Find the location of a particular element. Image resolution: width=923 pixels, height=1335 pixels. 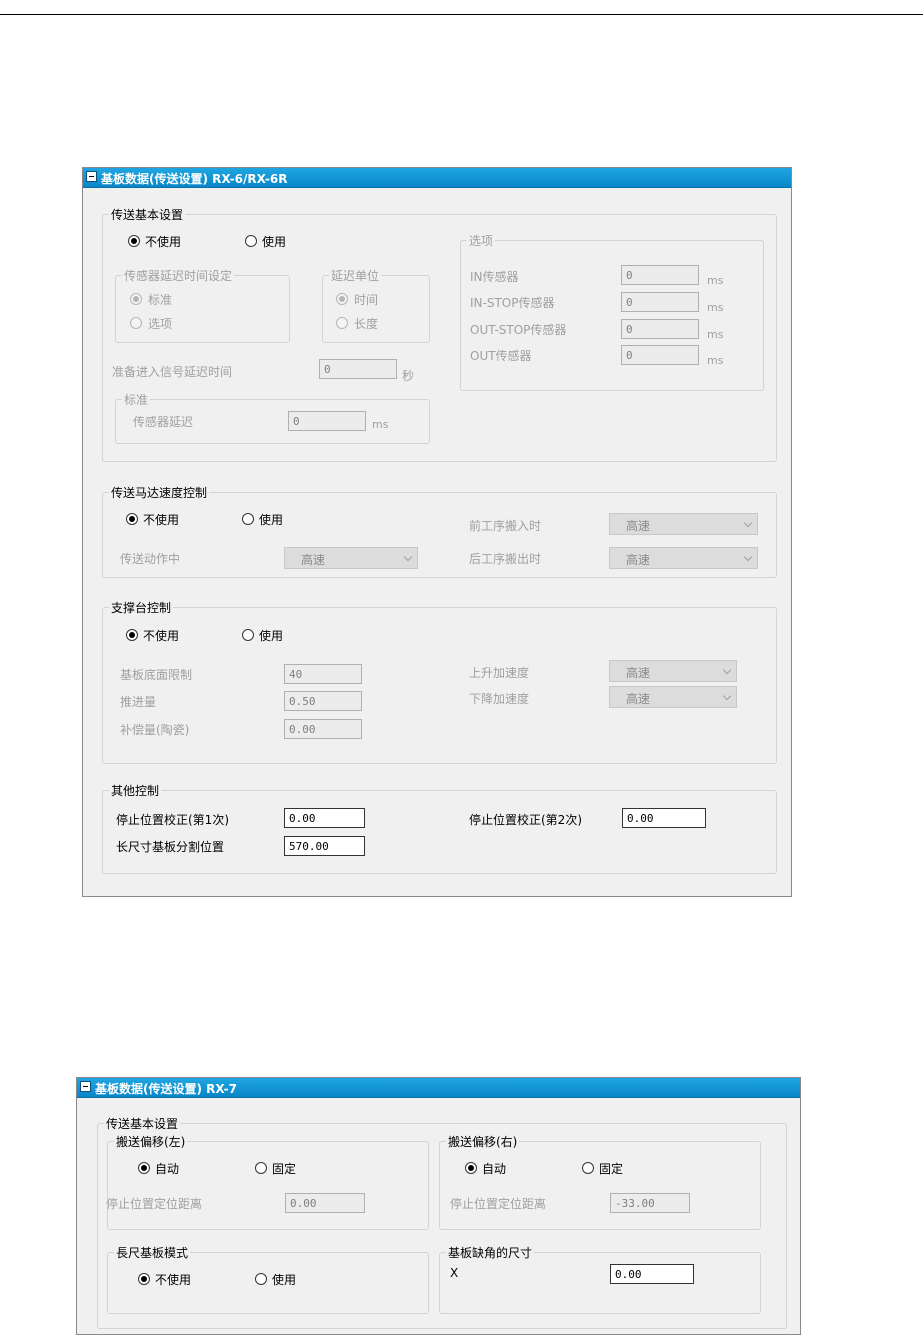

left-auto-radio is located at coordinates (144, 1168).